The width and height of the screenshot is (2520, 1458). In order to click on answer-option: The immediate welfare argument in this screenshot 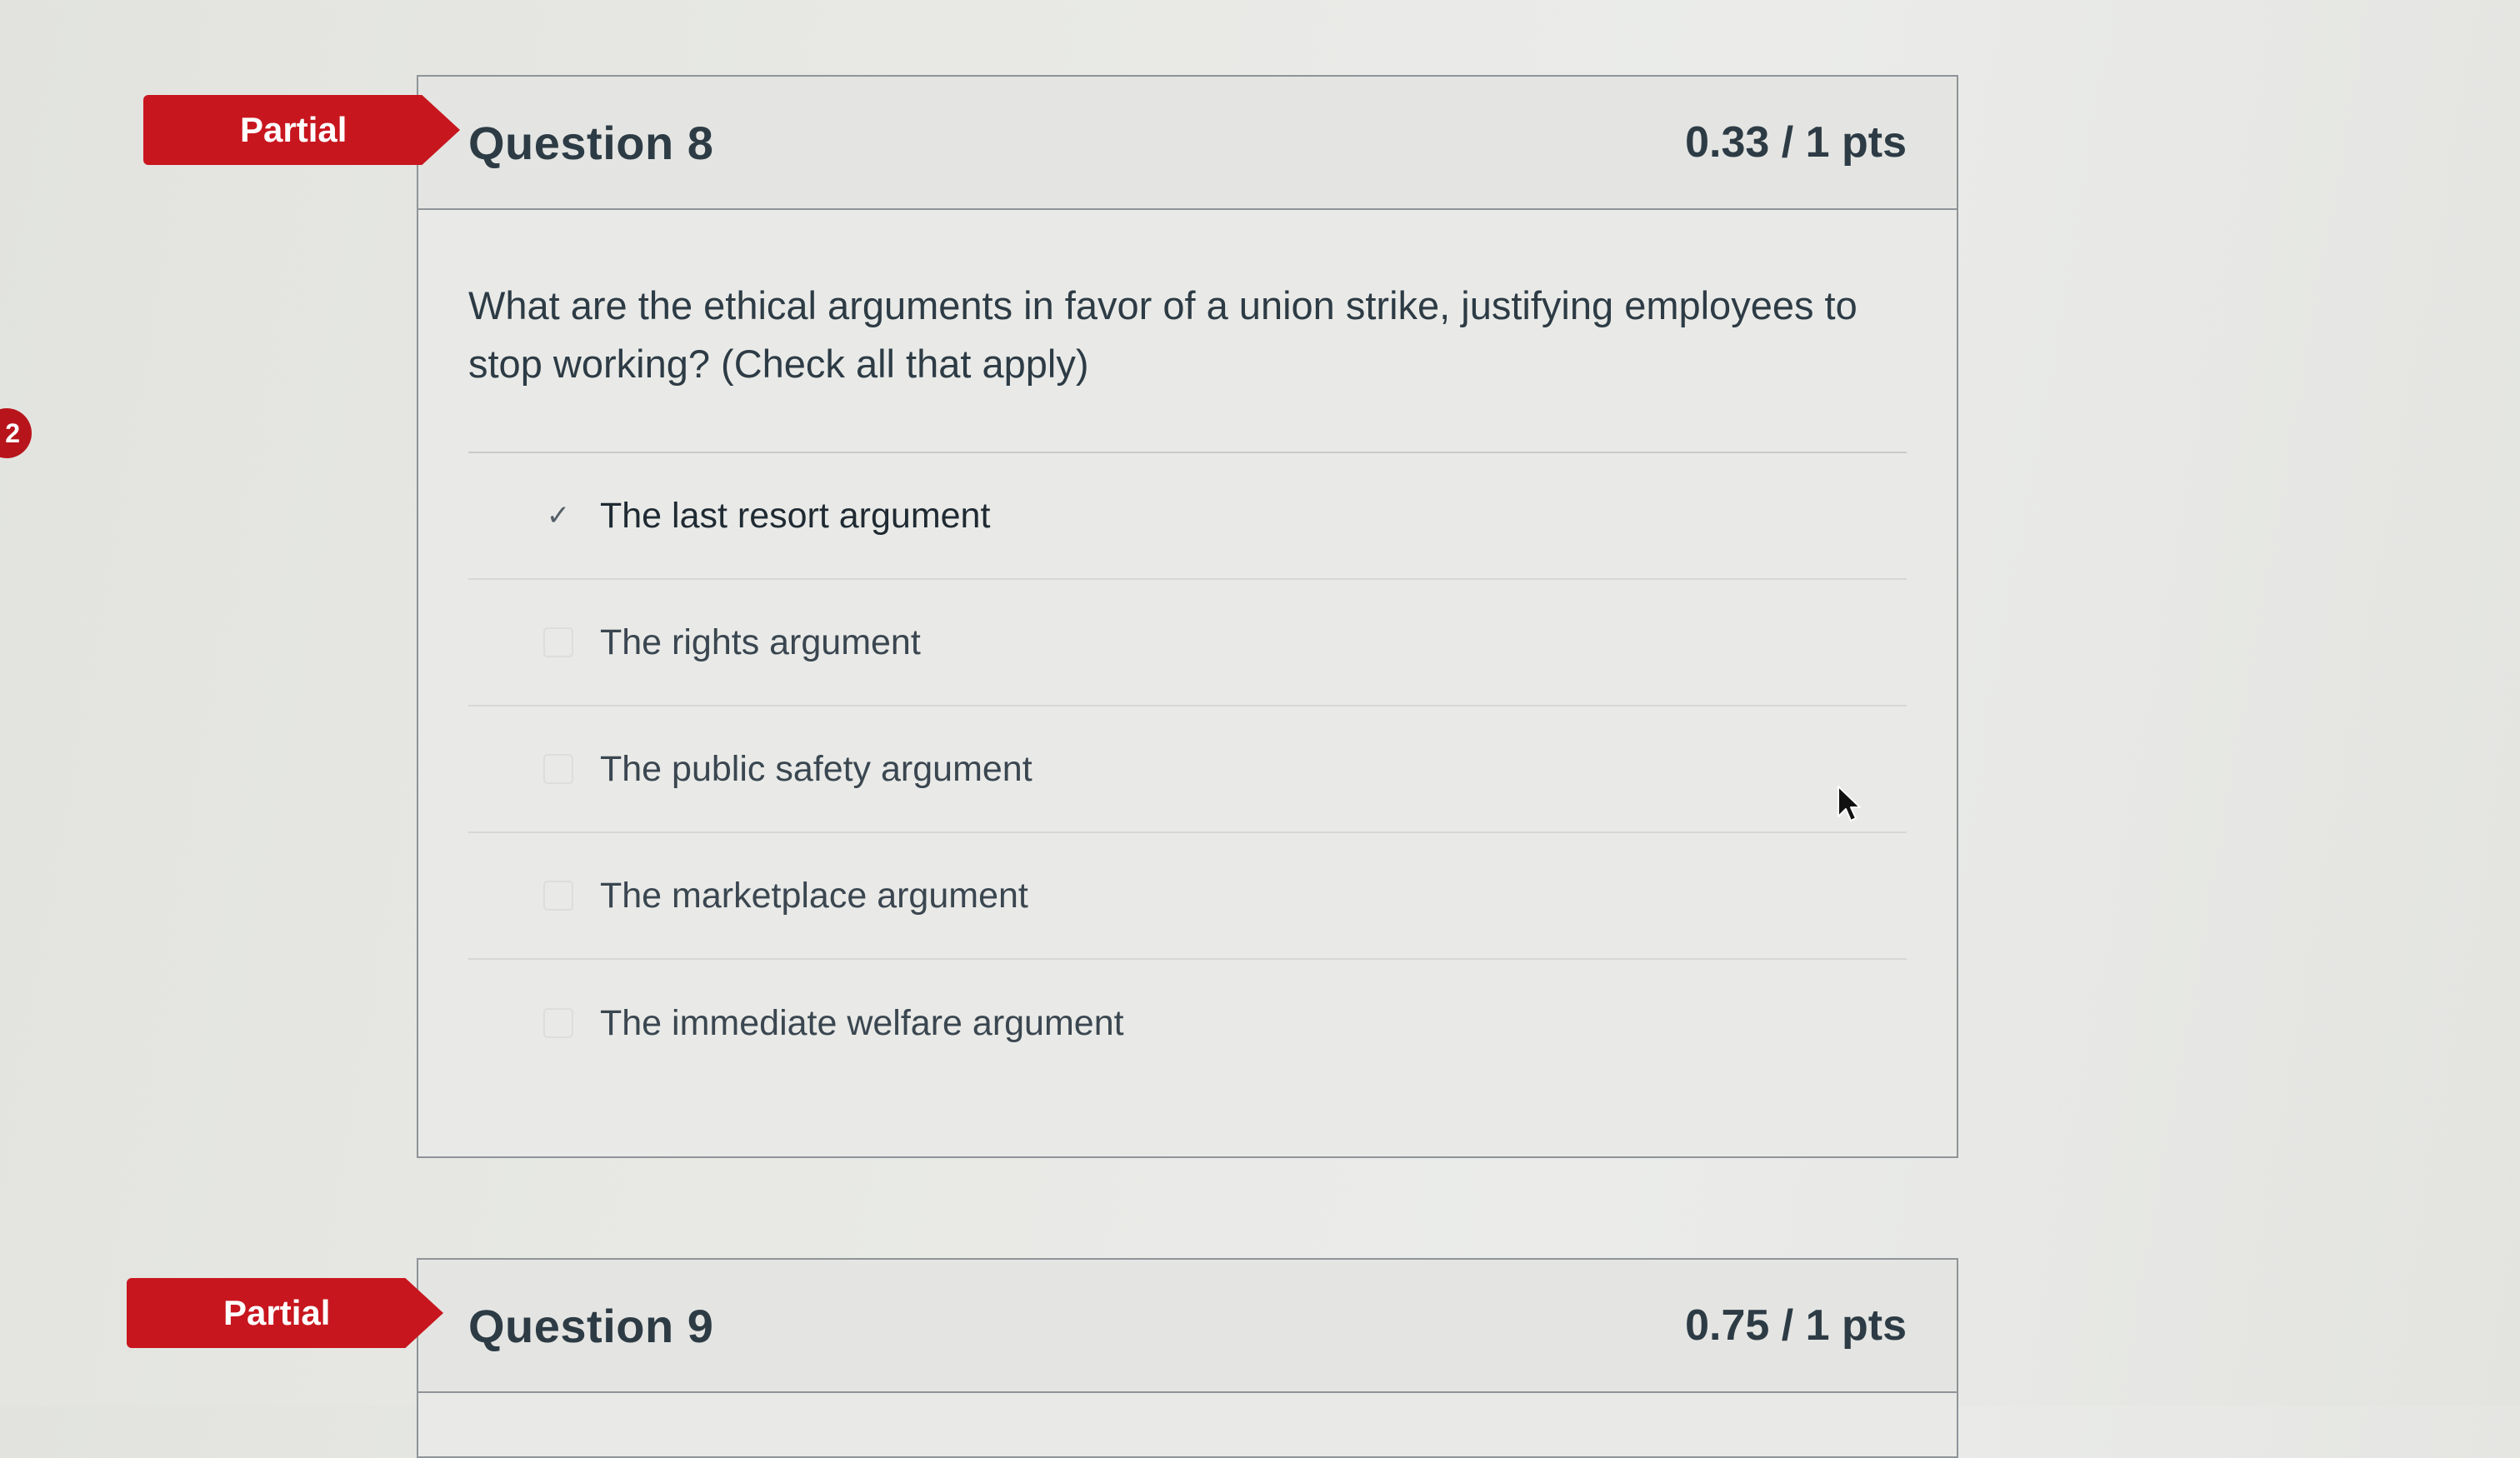, I will do `click(1187, 1023)`.